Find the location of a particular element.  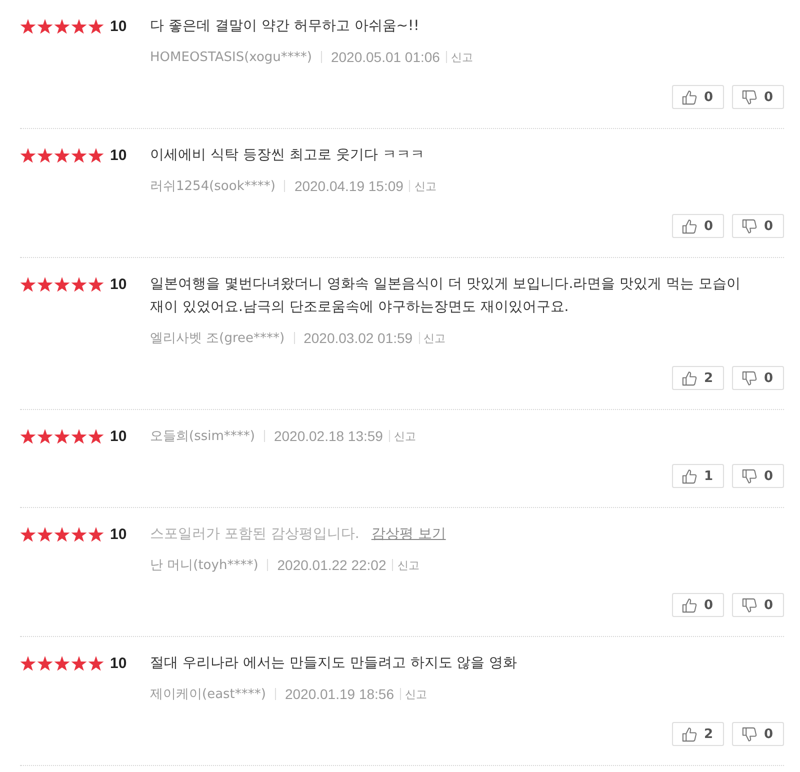

review-date: 2020.02.18 13:59 is located at coordinates (328, 436).